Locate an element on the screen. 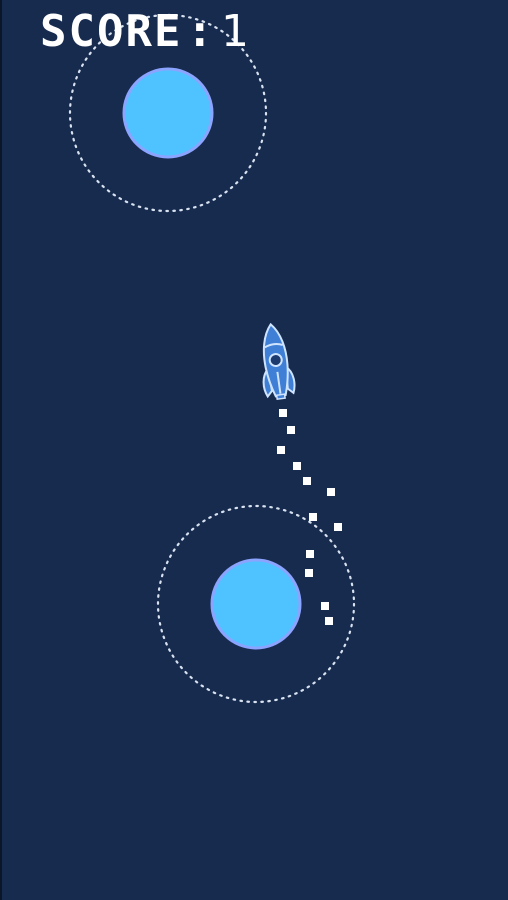 This screenshot has height=900, width=508. rocket-nozzle is located at coordinates (280, 397).